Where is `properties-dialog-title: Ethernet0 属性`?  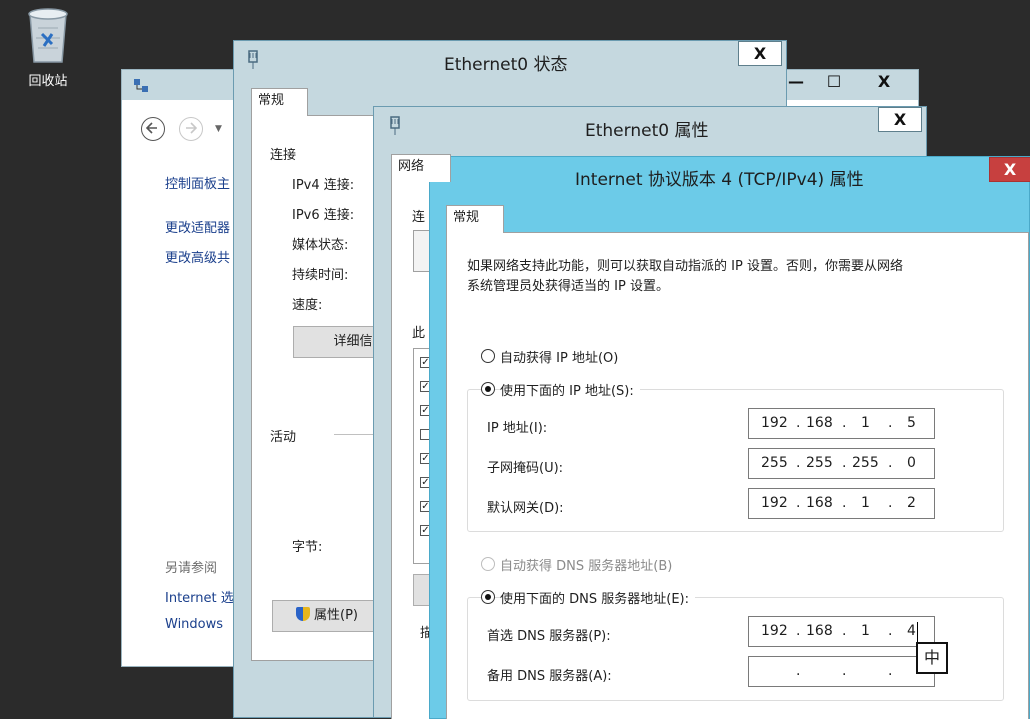
properties-dialog-title: Ethernet0 属性 is located at coordinates (647, 131).